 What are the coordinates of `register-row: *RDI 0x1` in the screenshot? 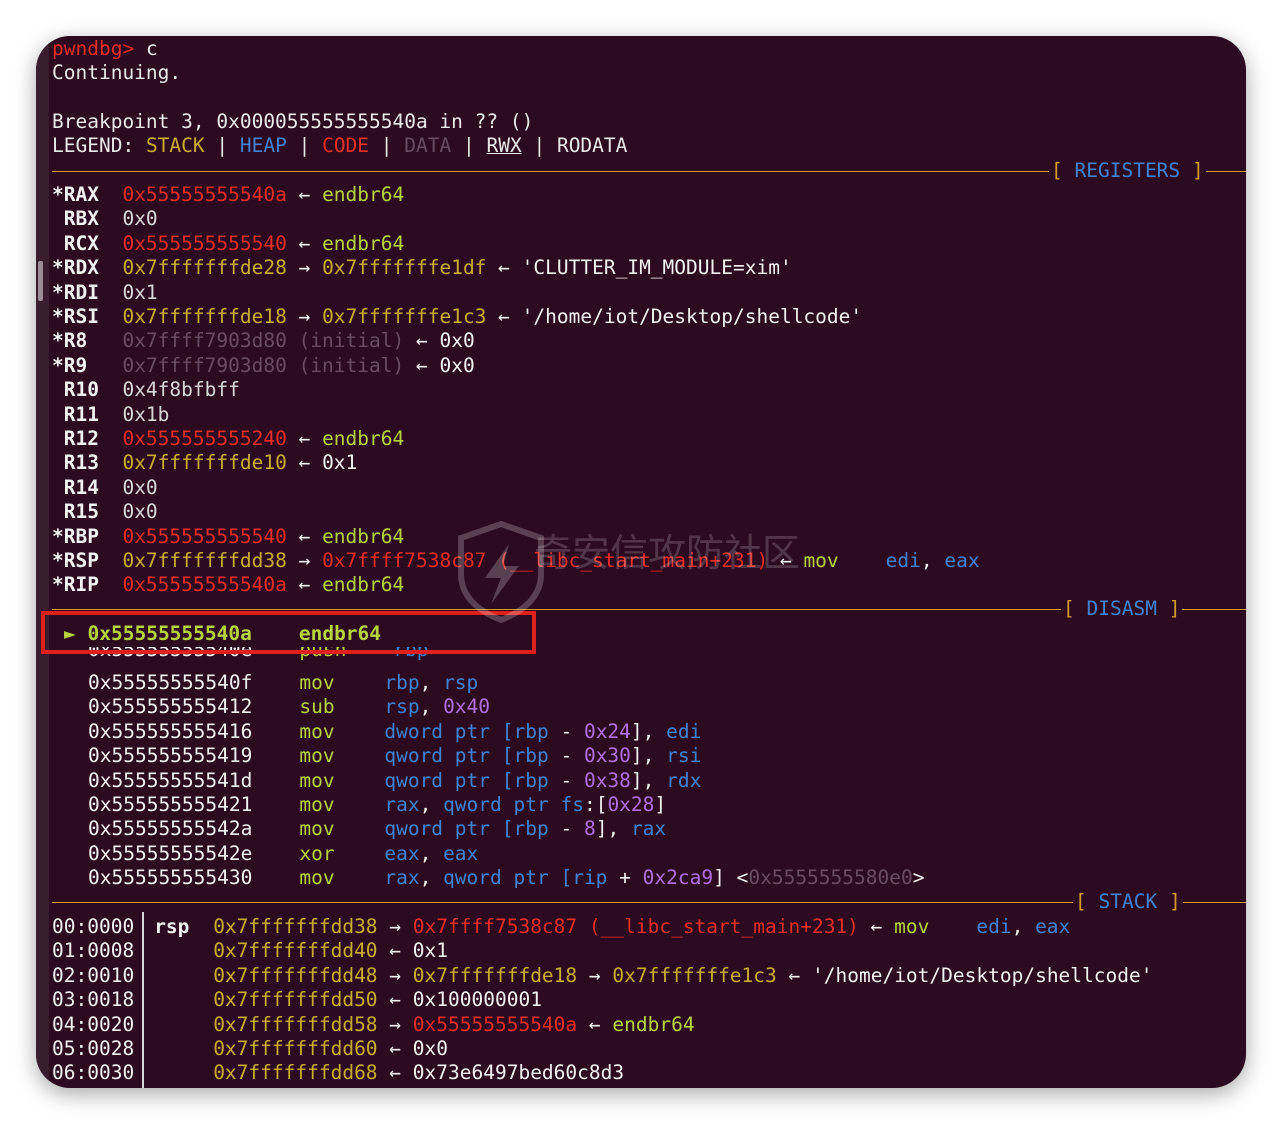 It's located at (105, 293).